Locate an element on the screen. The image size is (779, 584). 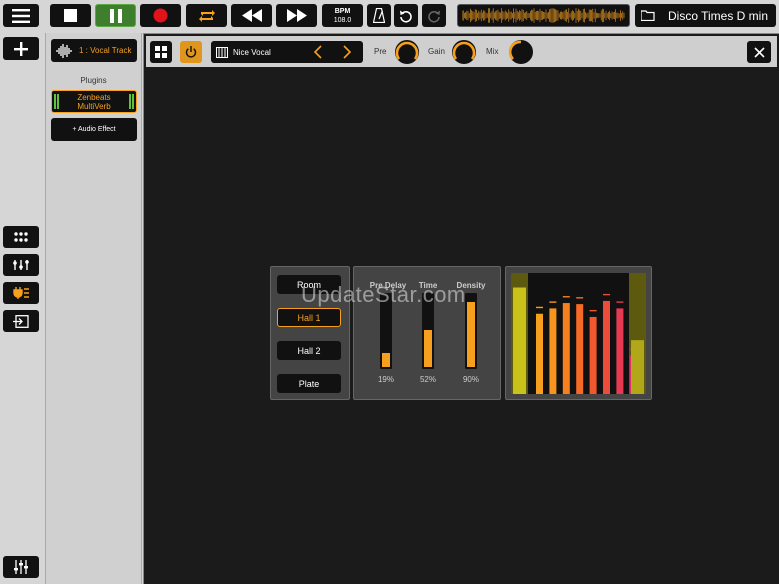
watermark-text: UpdateStar.com is located at coordinates (383, 294).